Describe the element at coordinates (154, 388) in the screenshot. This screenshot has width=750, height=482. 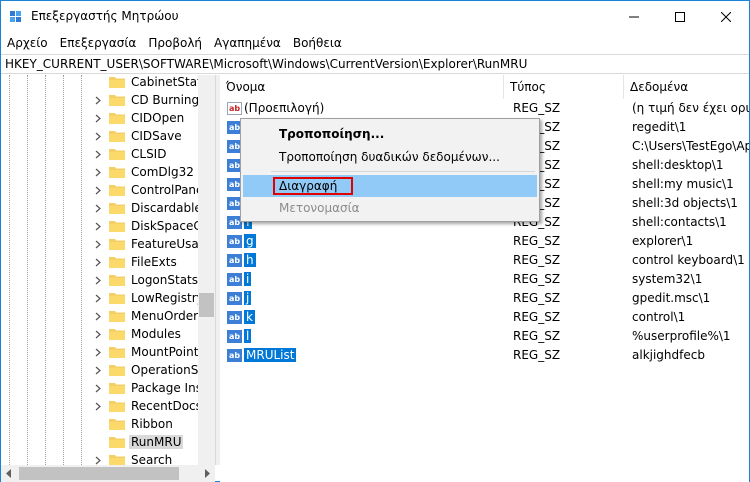
I see `tree-item: Package Insta` at that location.